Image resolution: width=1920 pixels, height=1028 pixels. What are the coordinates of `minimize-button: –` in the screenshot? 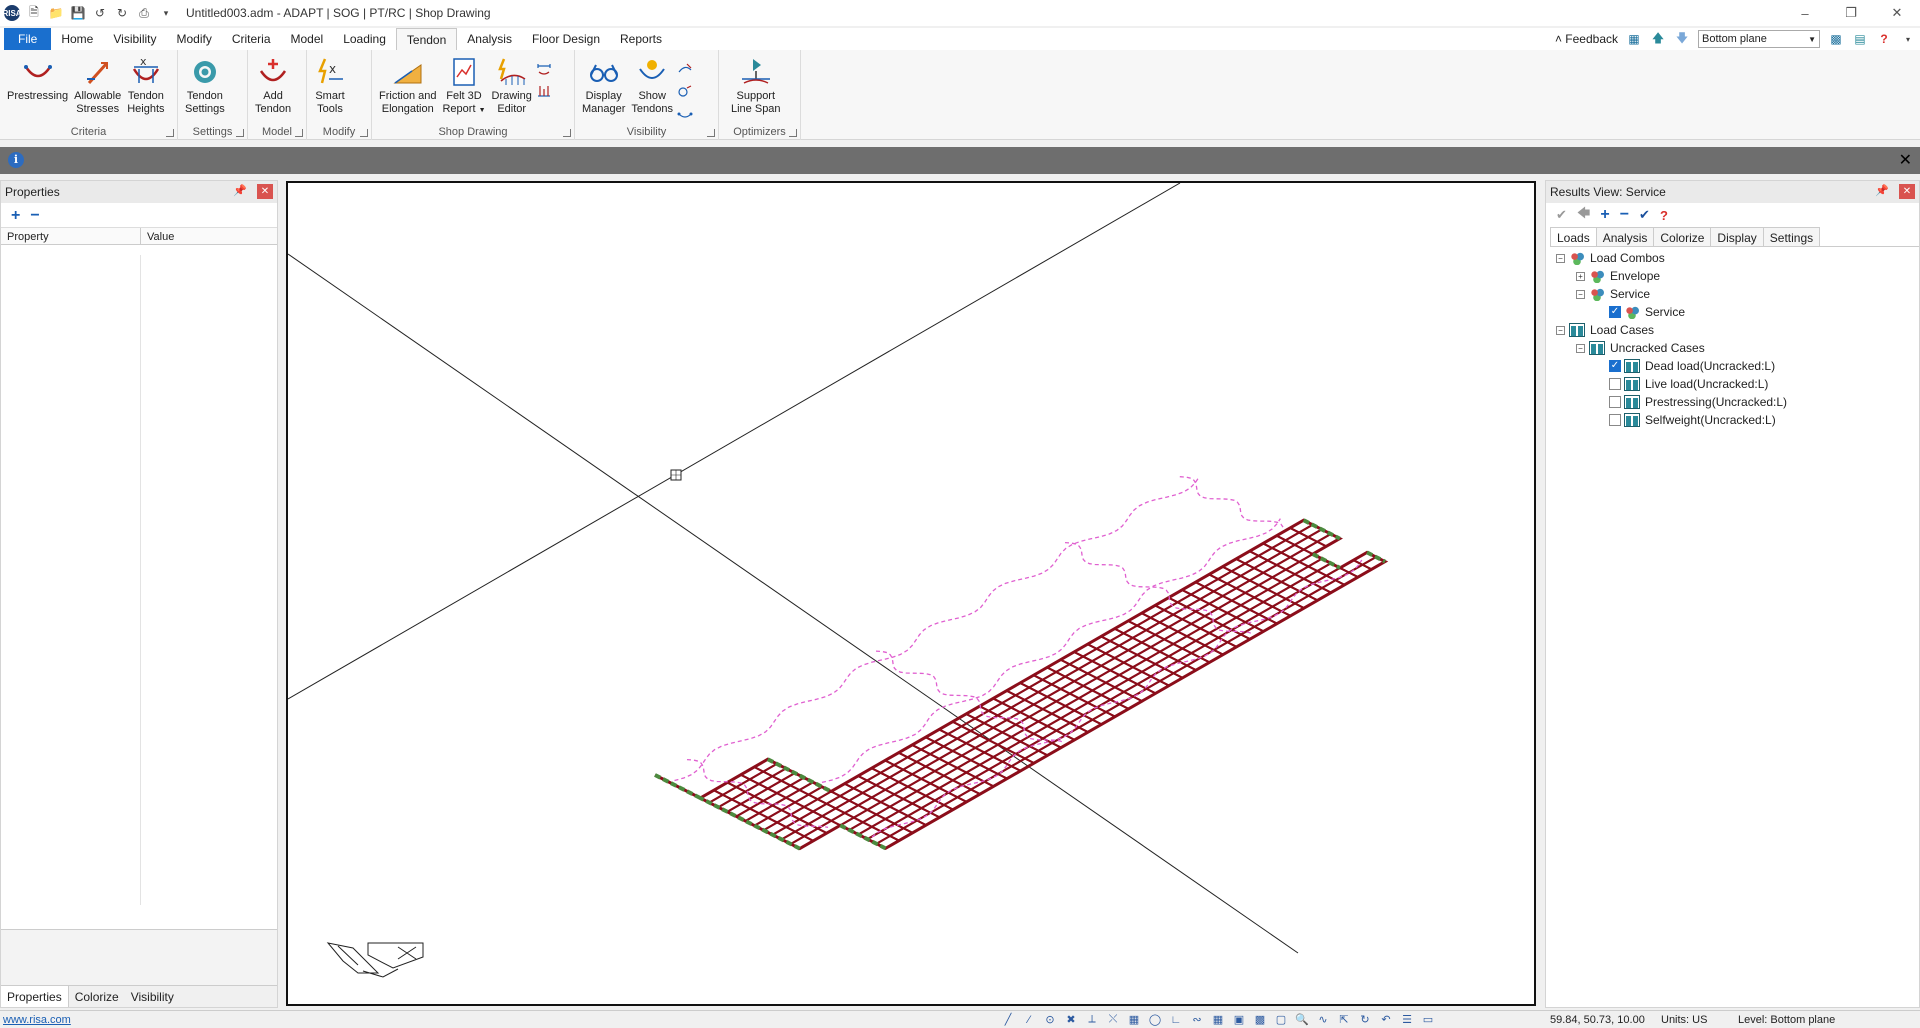 It's located at (1805, 13).